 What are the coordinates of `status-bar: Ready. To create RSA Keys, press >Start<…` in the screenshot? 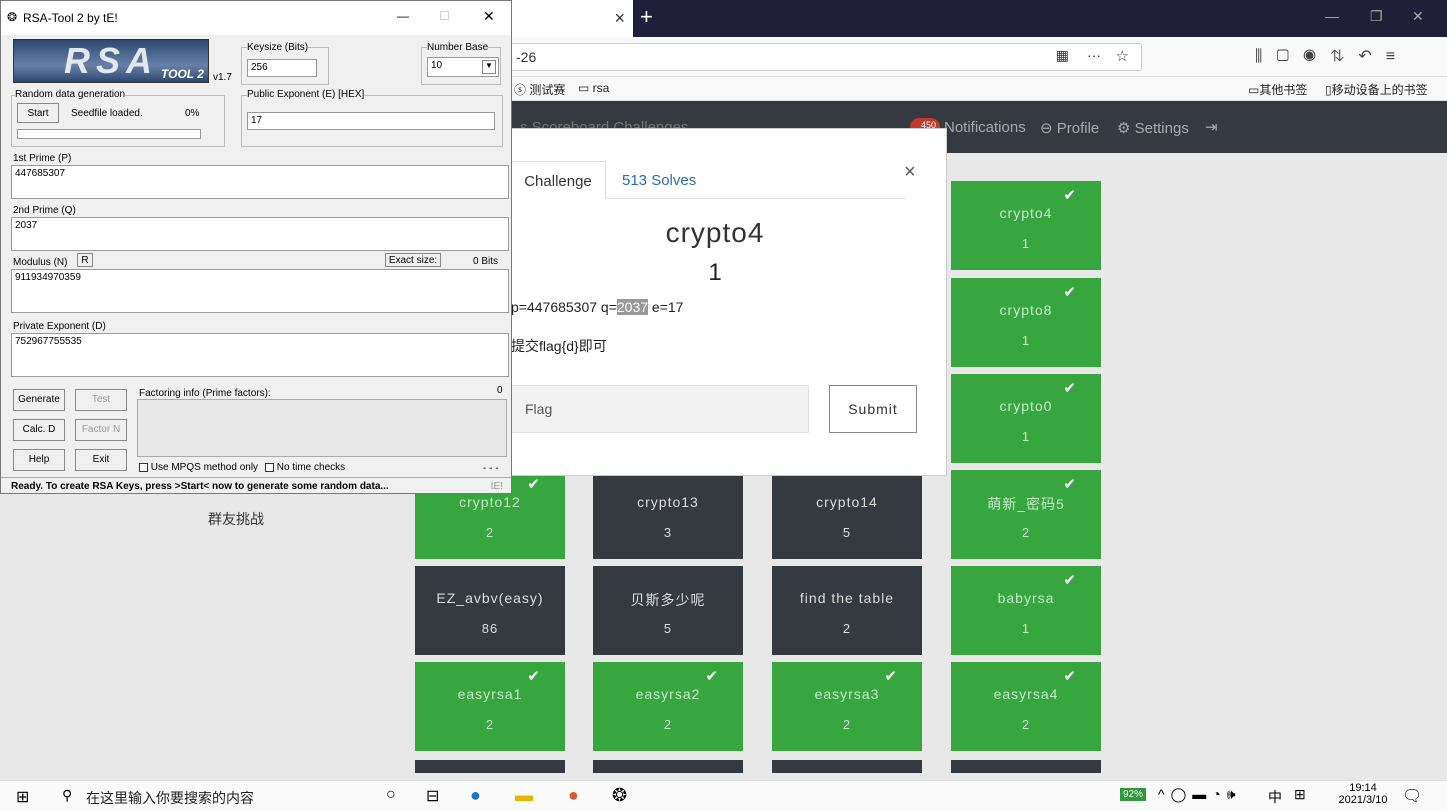 It's located at (256, 485).